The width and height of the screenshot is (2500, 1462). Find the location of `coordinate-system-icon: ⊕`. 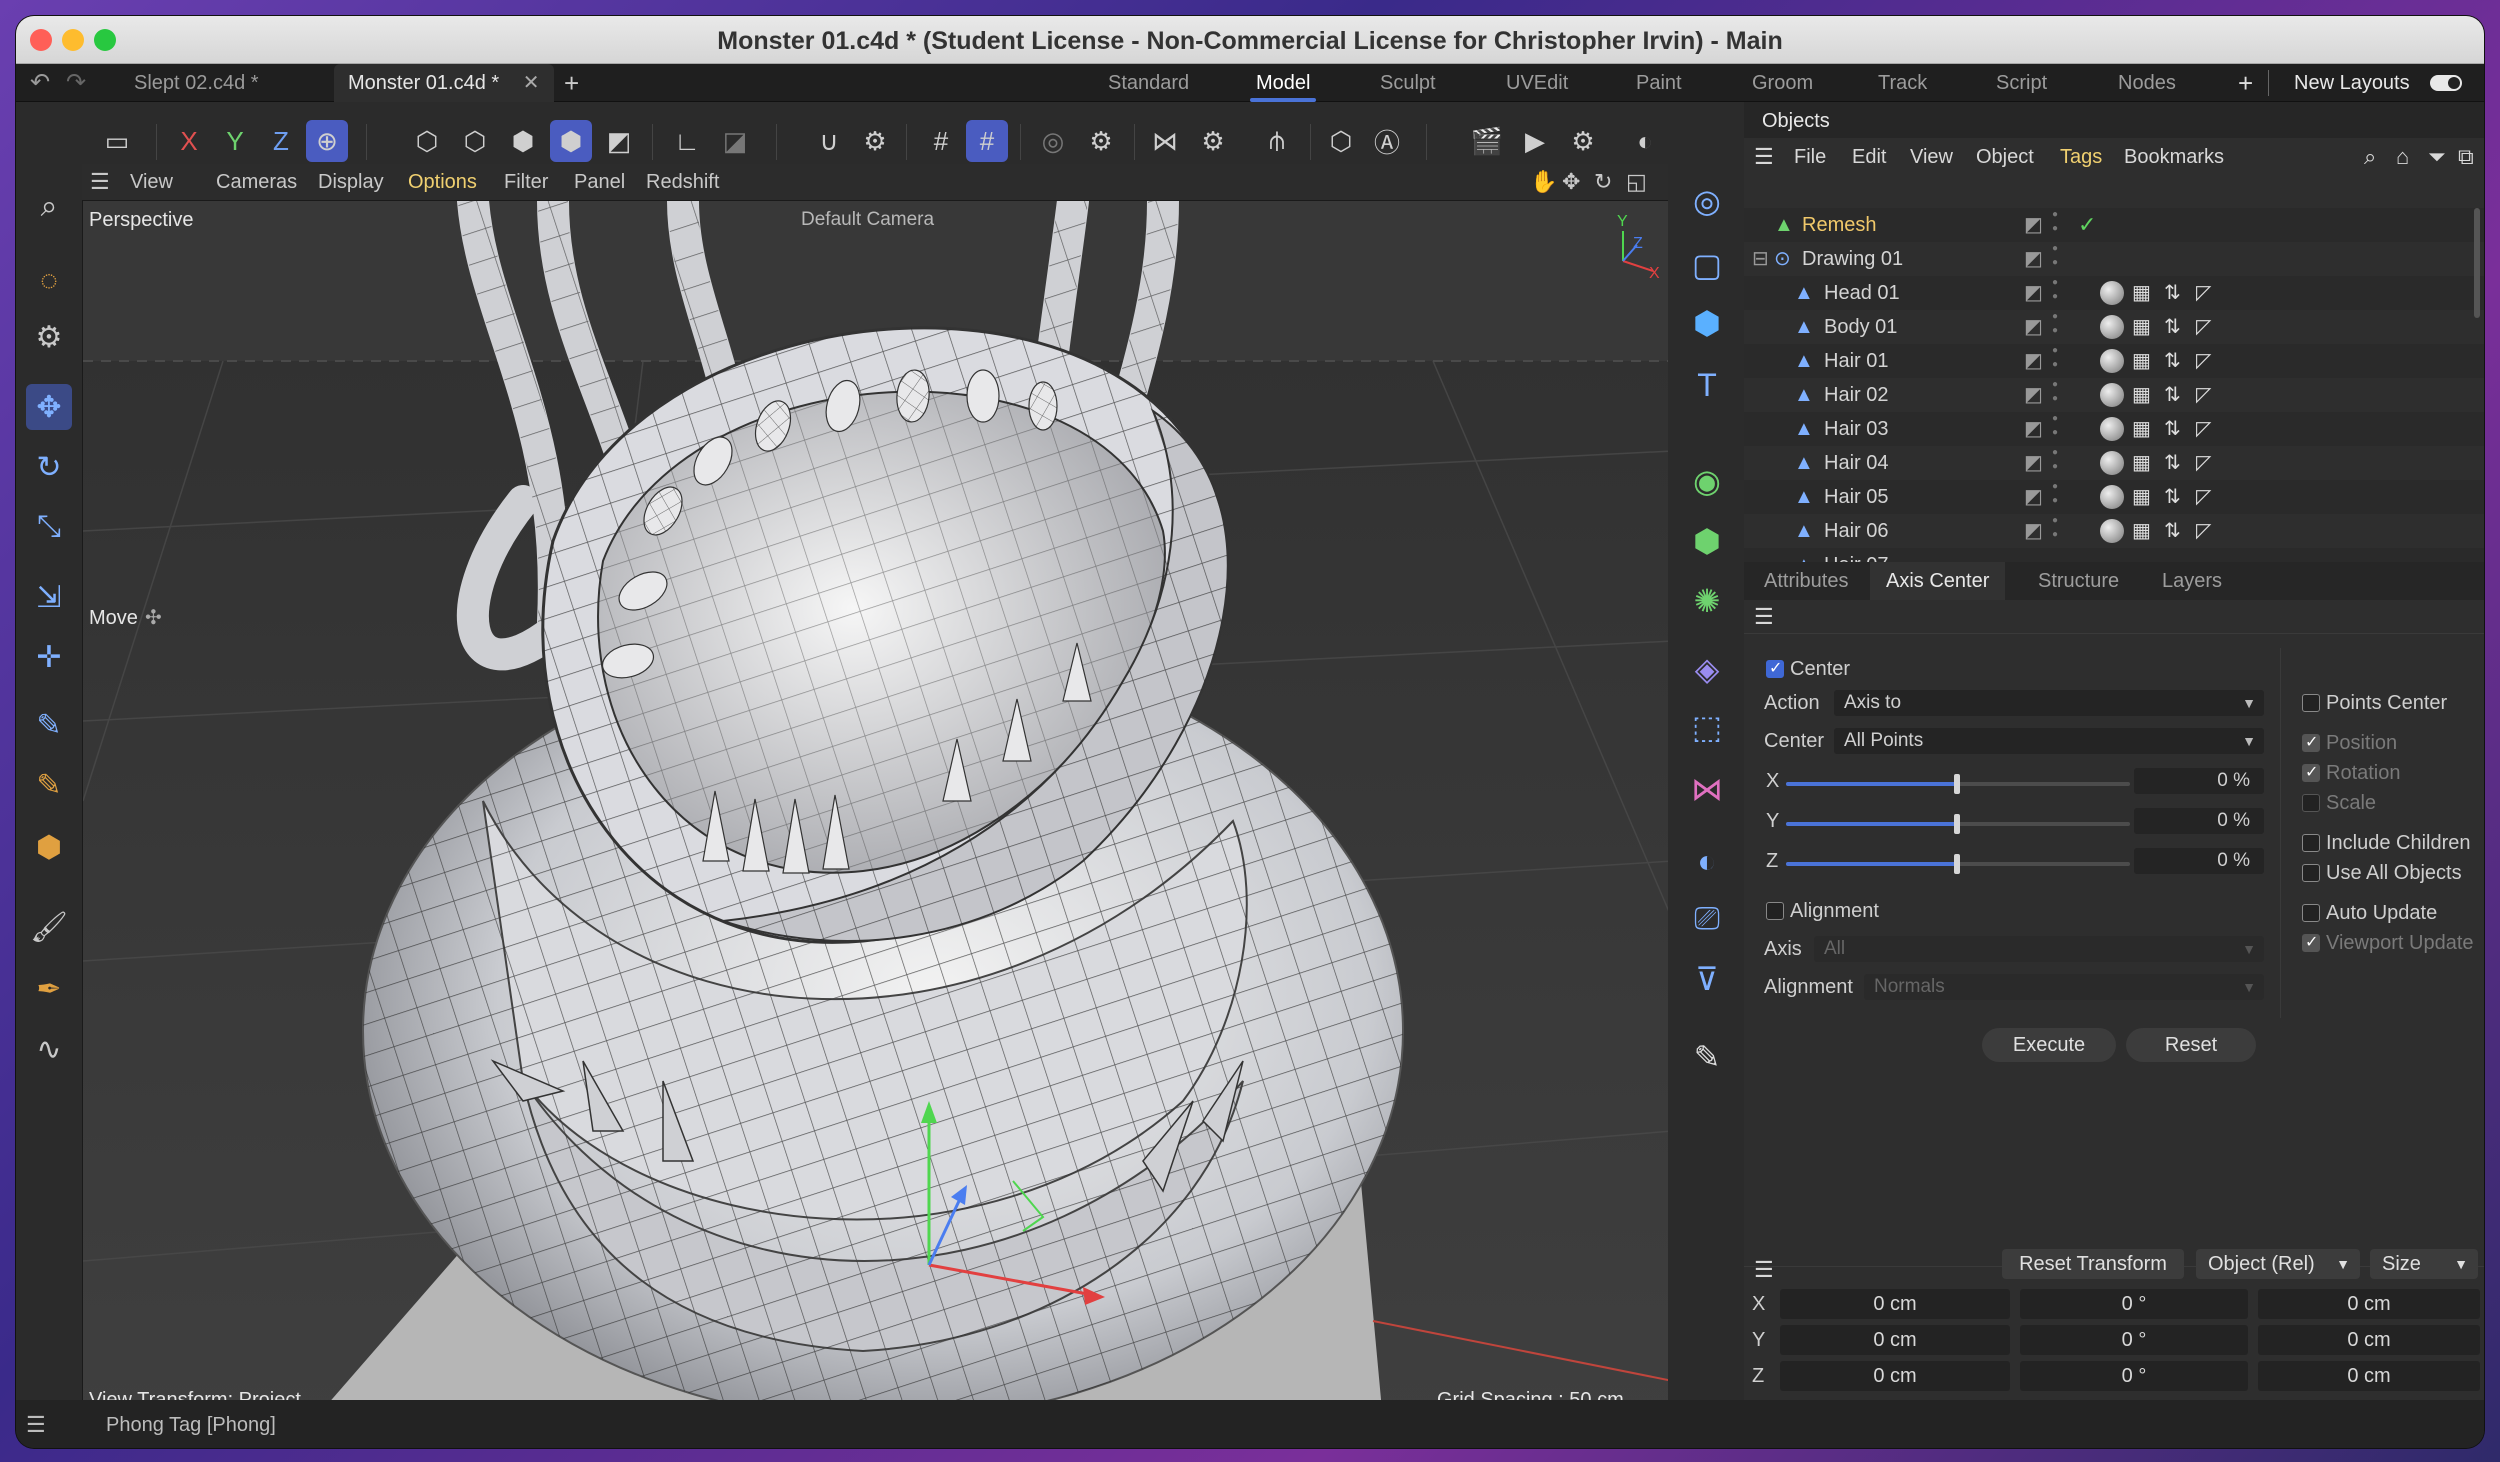

coordinate-system-icon: ⊕ is located at coordinates (327, 141).